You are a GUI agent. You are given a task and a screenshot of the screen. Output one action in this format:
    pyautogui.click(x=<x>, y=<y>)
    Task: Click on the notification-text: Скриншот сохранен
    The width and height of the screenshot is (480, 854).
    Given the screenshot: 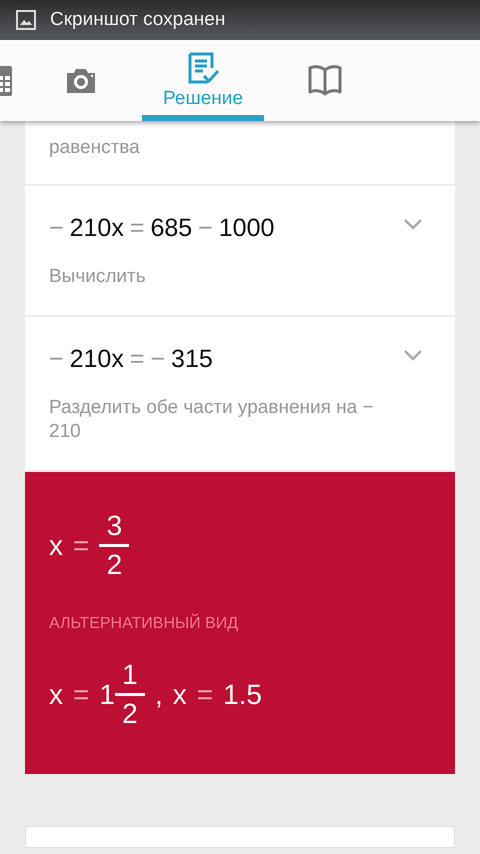 What is the action you would take?
    pyautogui.click(x=138, y=20)
    